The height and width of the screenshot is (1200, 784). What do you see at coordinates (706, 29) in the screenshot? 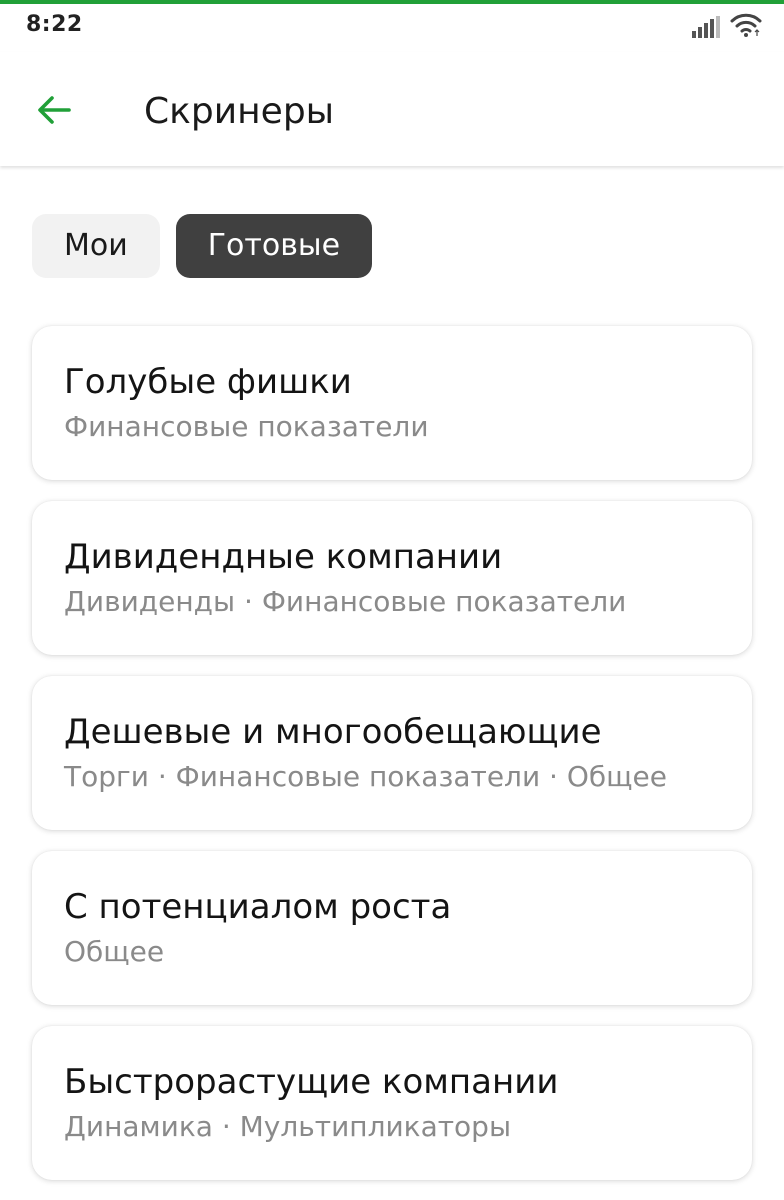
I see `signal-icon` at bounding box center [706, 29].